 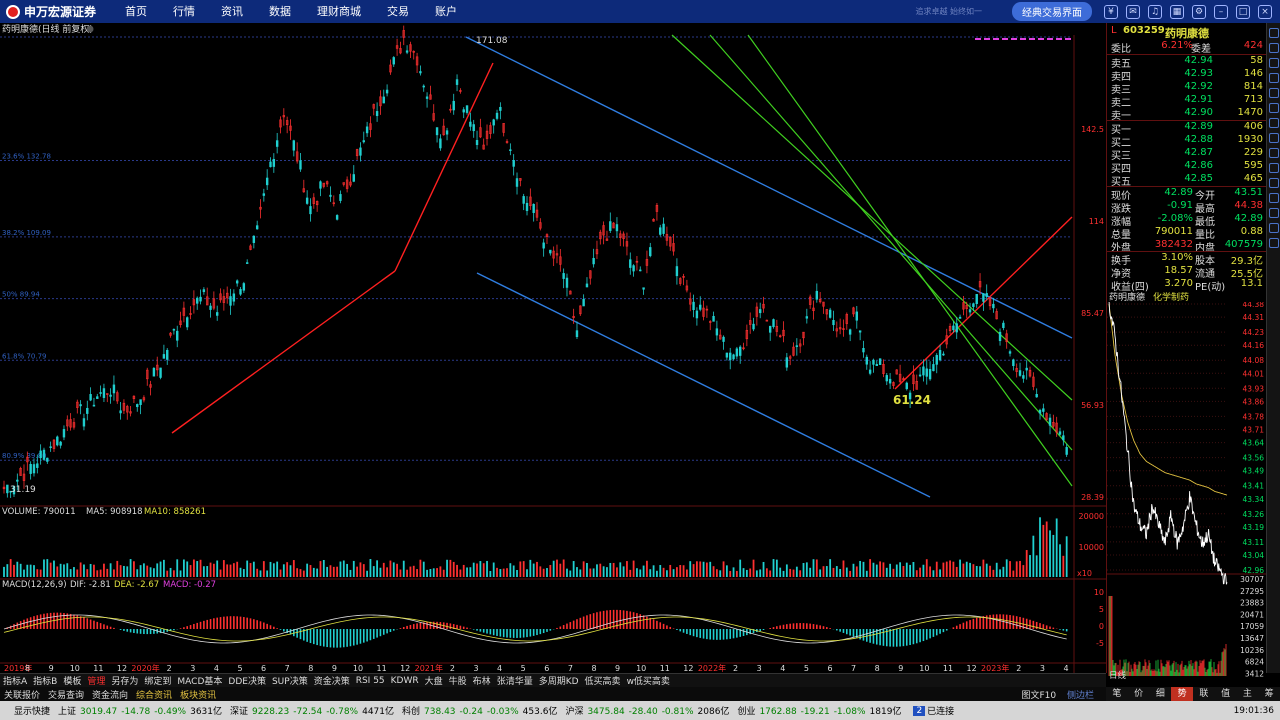 What do you see at coordinates (157, 680) in the screenshot?
I see `indicator-tab: 绑定到` at bounding box center [157, 680].